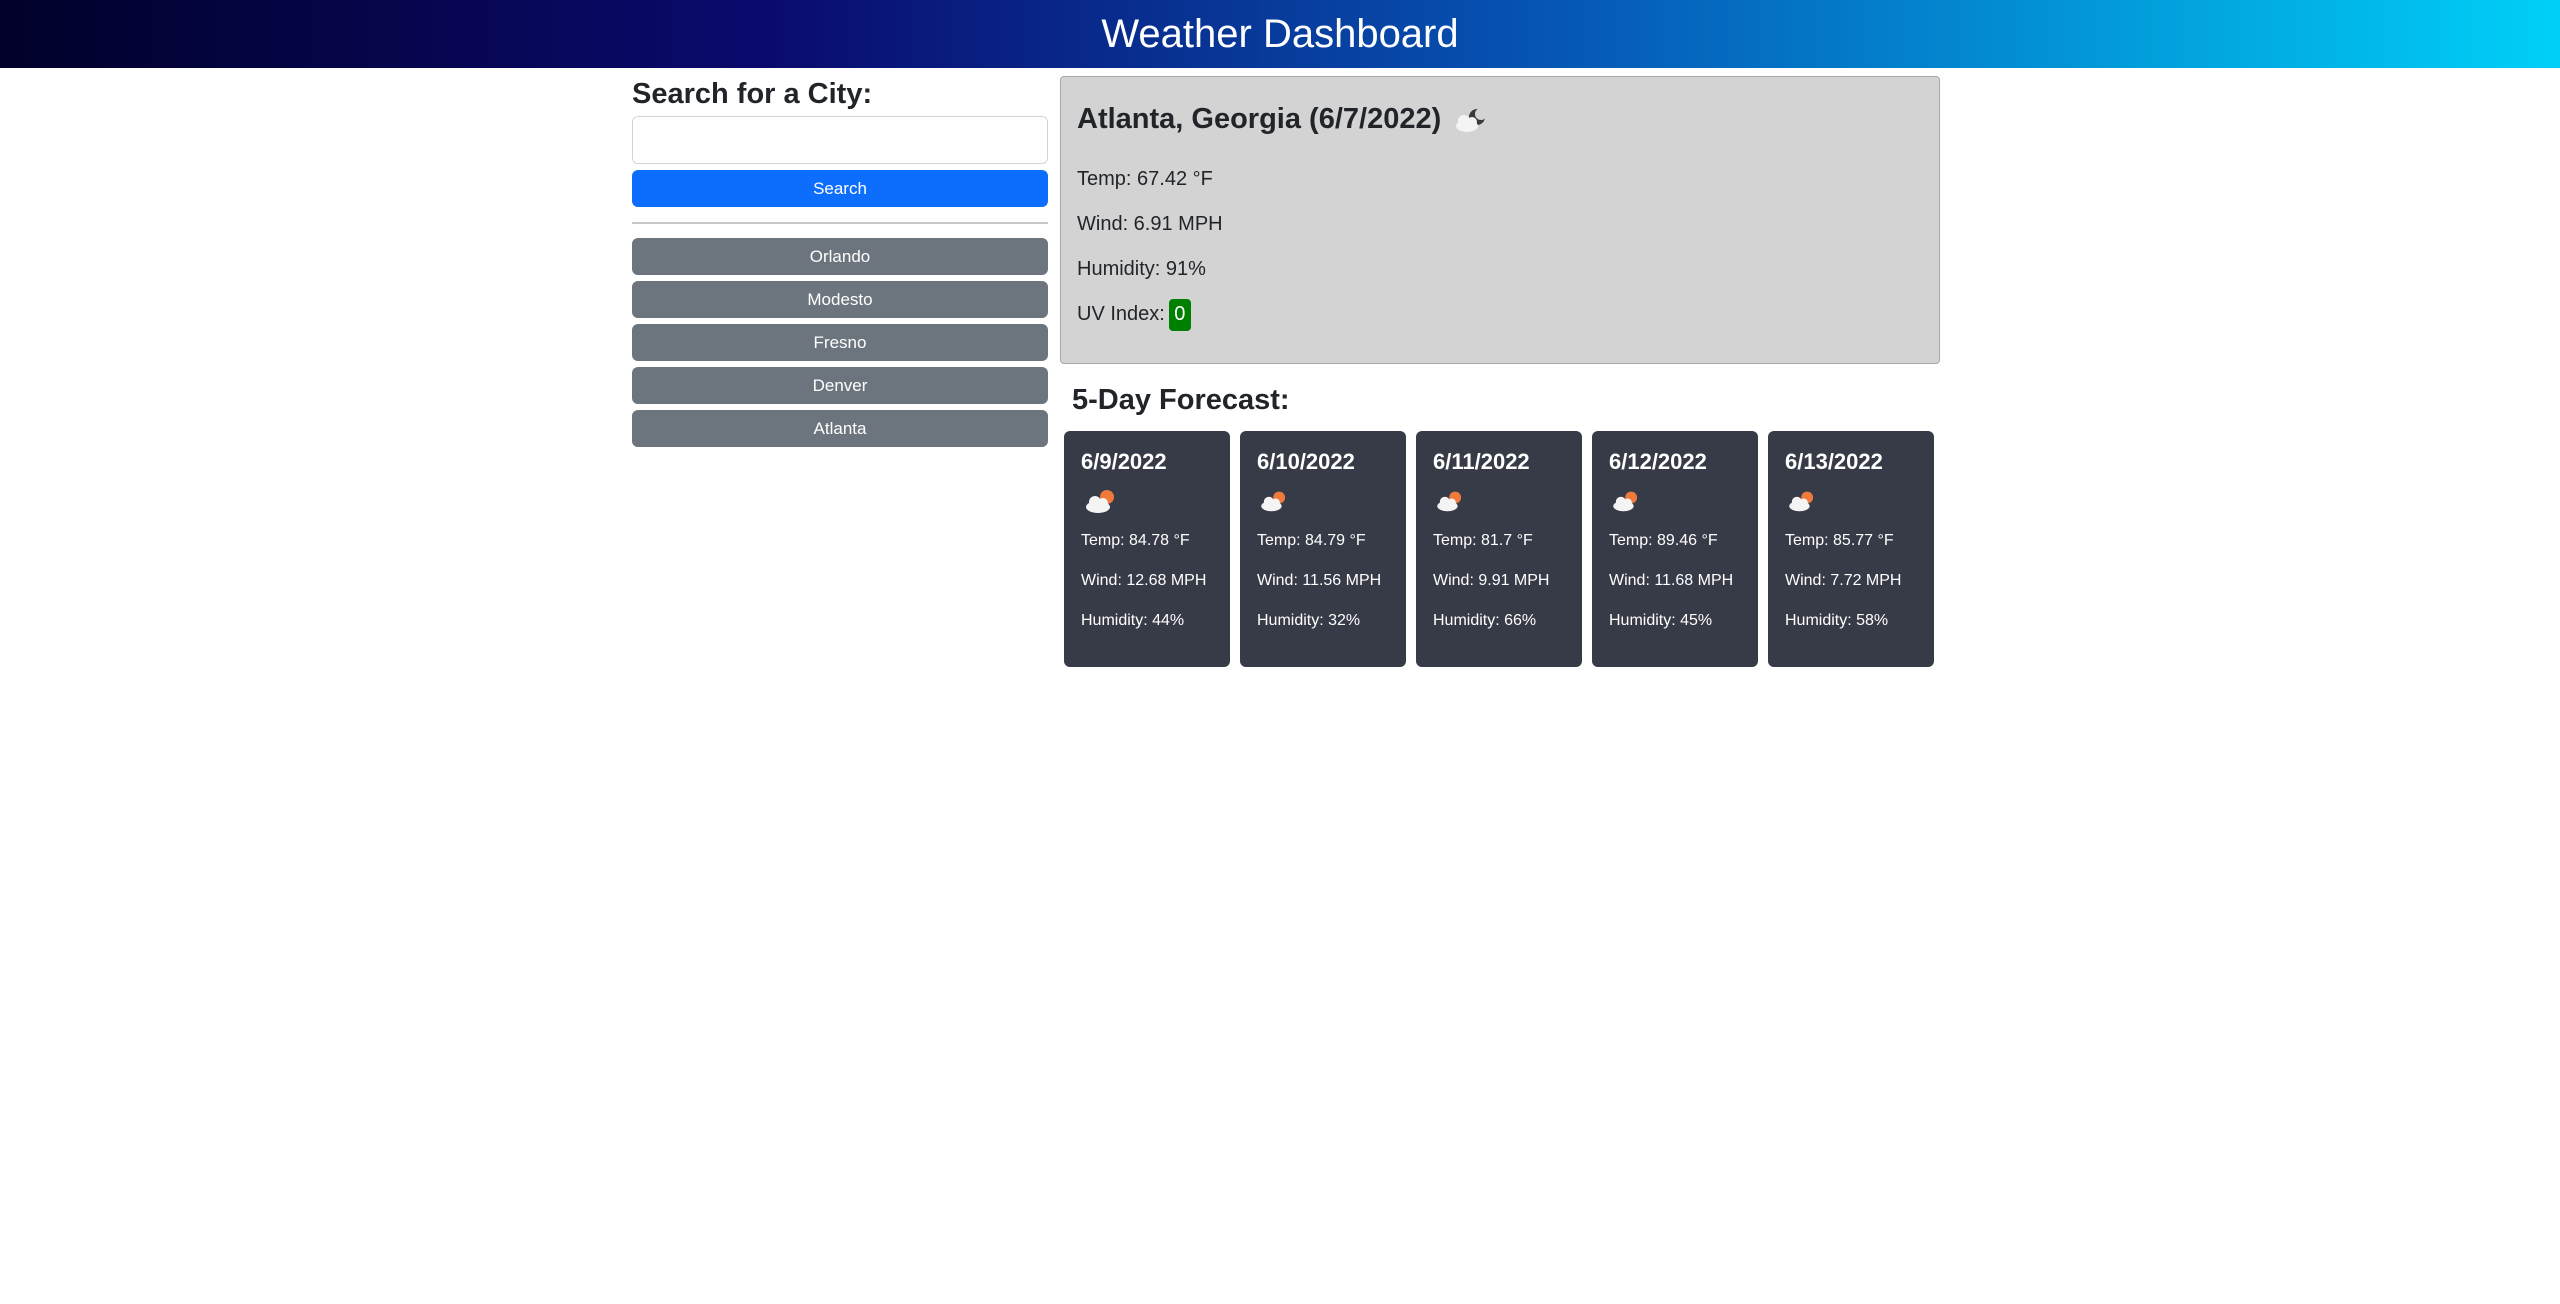 This screenshot has height=1304, width=2560. I want to click on search-heading: Search for a City:, so click(752, 94).